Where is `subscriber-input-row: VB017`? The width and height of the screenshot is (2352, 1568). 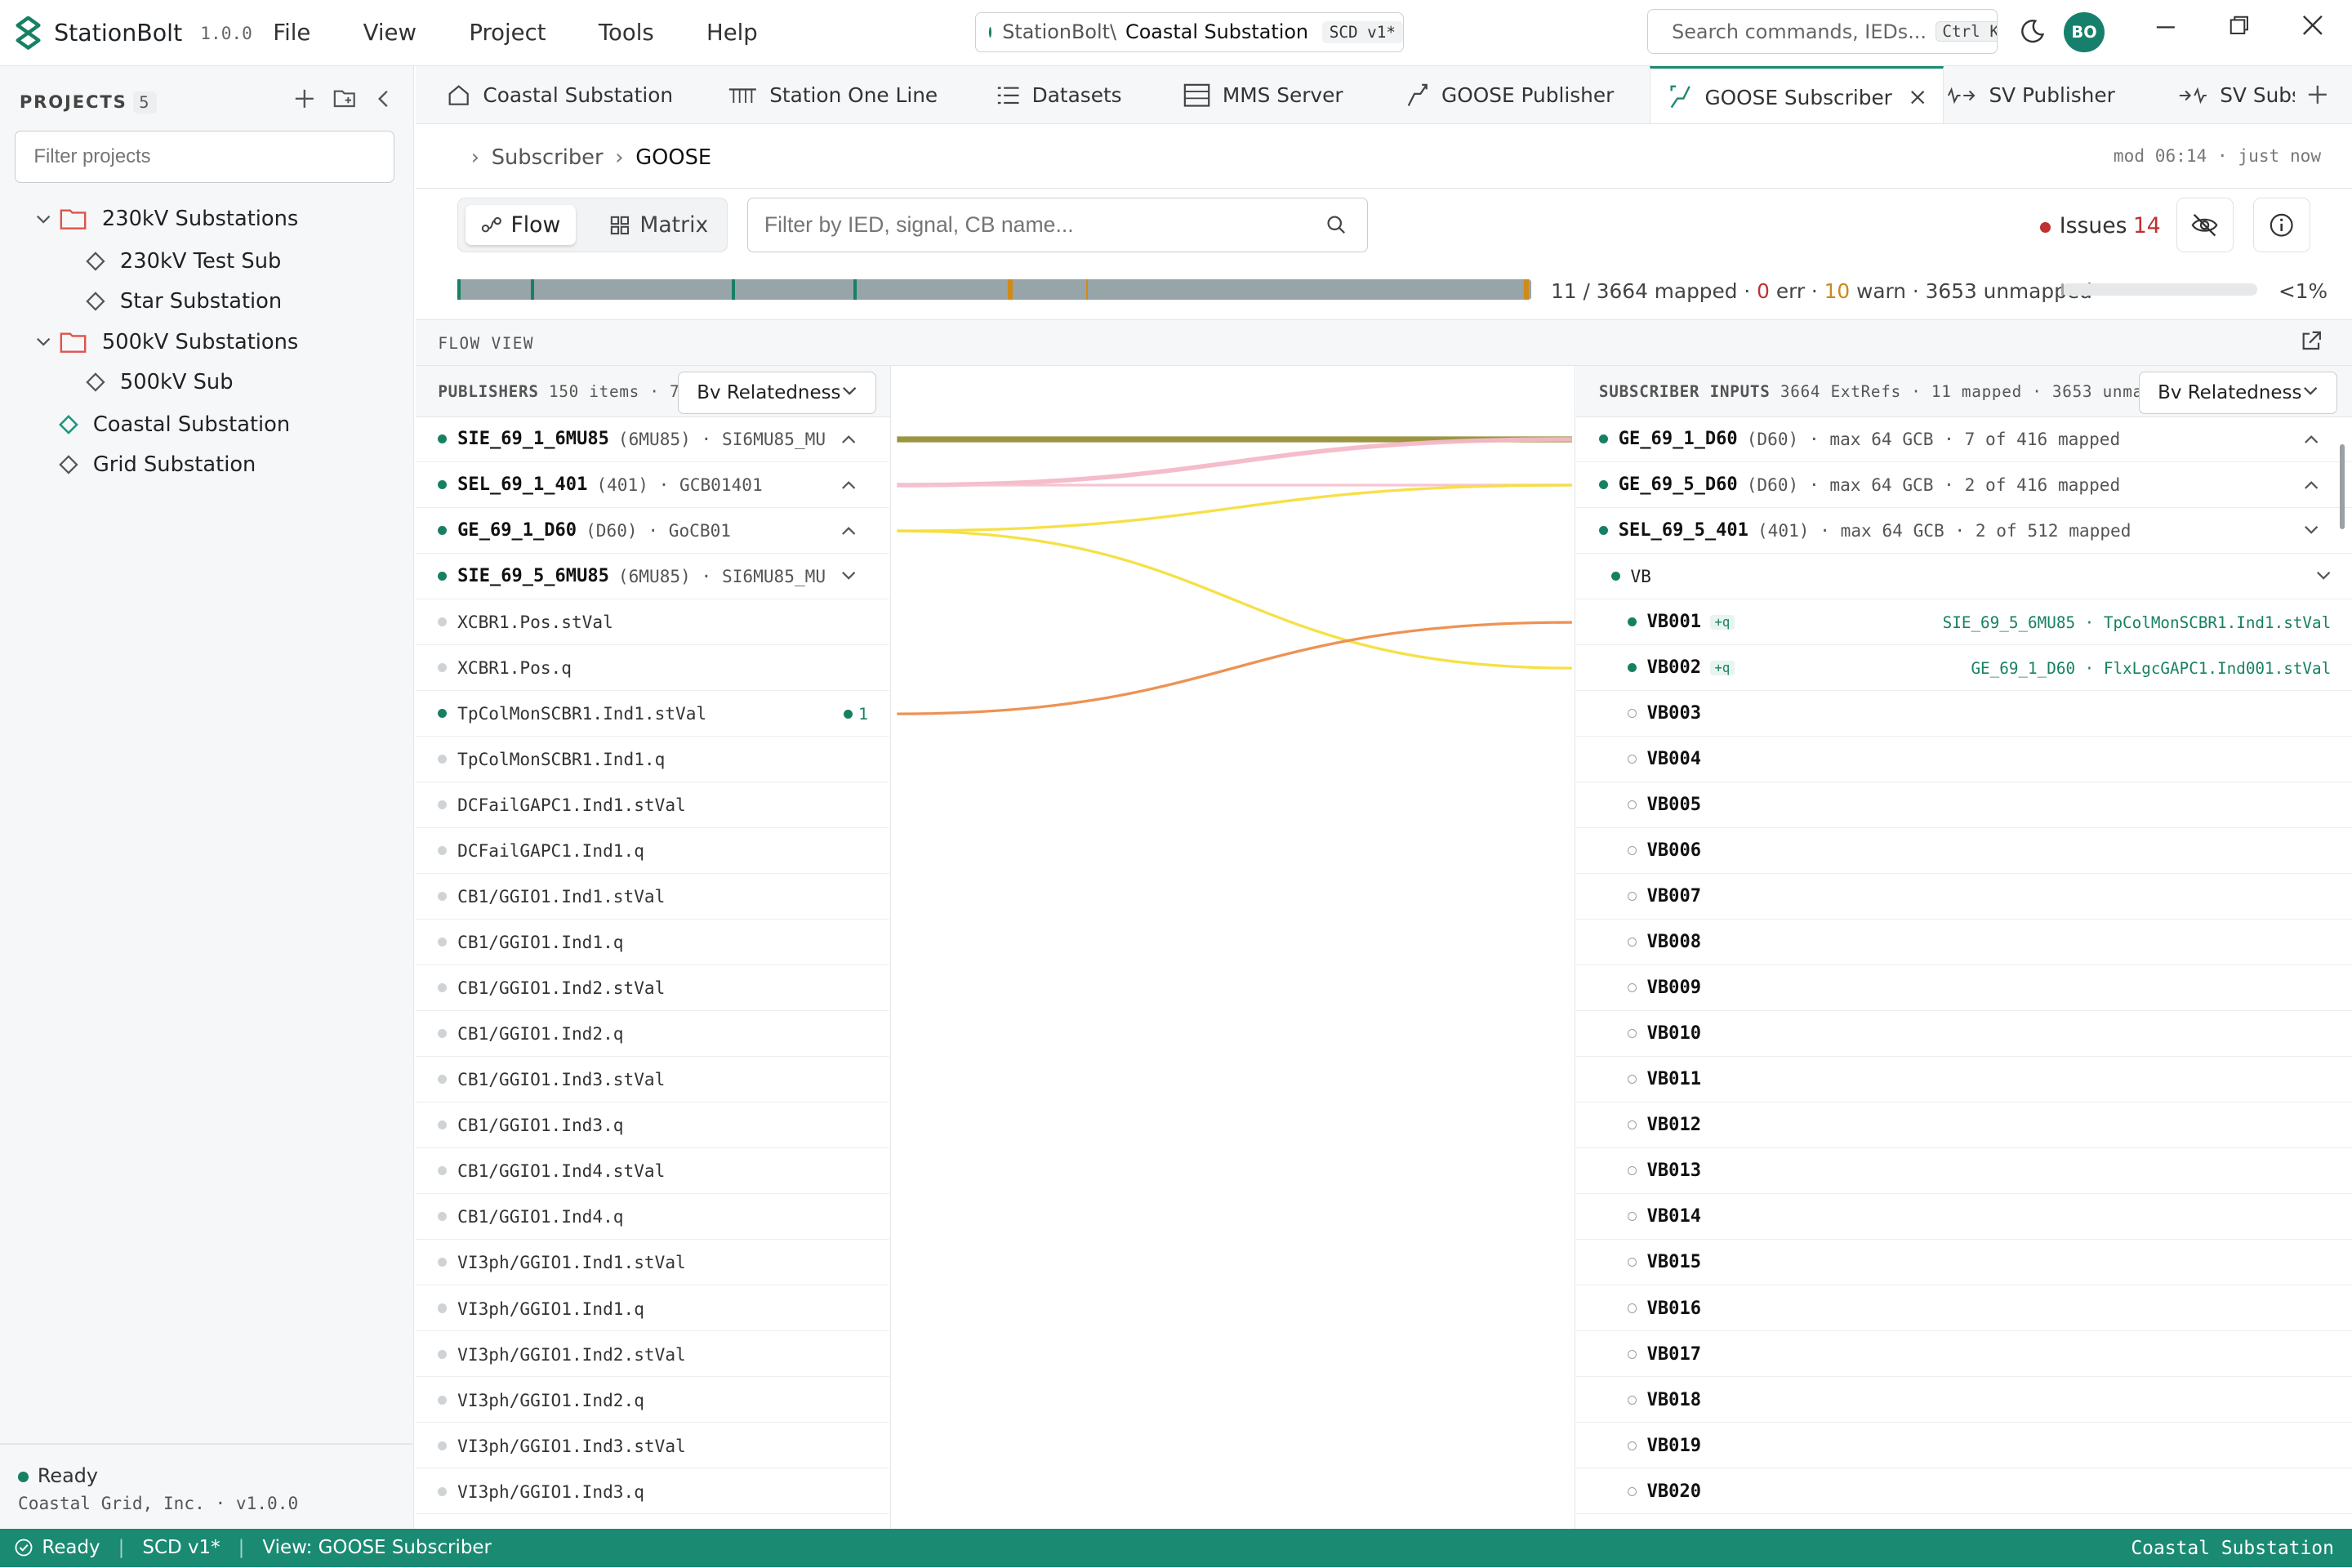
subscriber-input-row: VB017 is located at coordinates (1964, 1355).